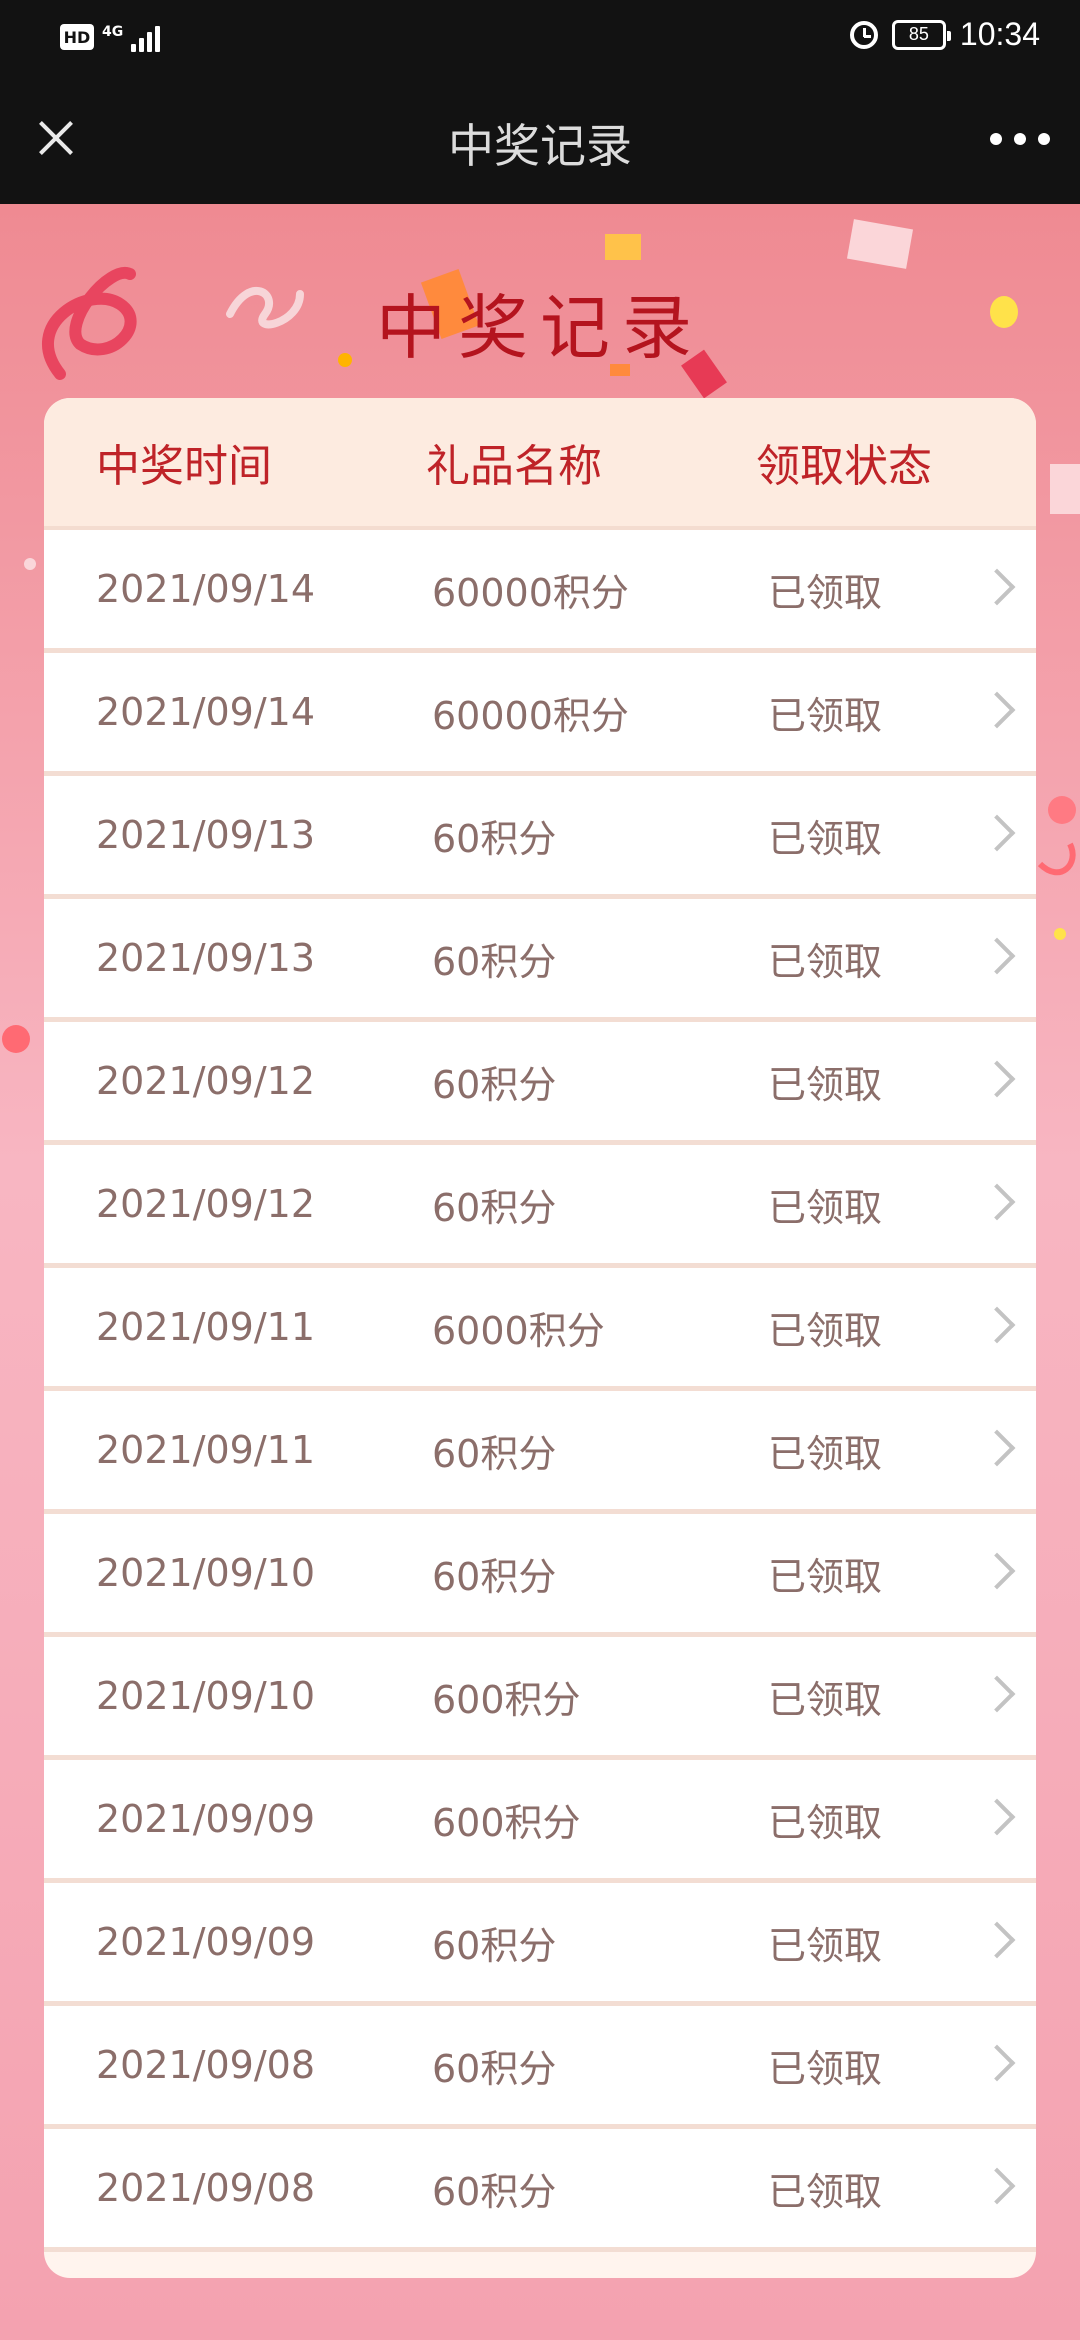 This screenshot has width=1080, height=2340. What do you see at coordinates (918, 34) in the screenshot?
I see `battery-level: 85` at bounding box center [918, 34].